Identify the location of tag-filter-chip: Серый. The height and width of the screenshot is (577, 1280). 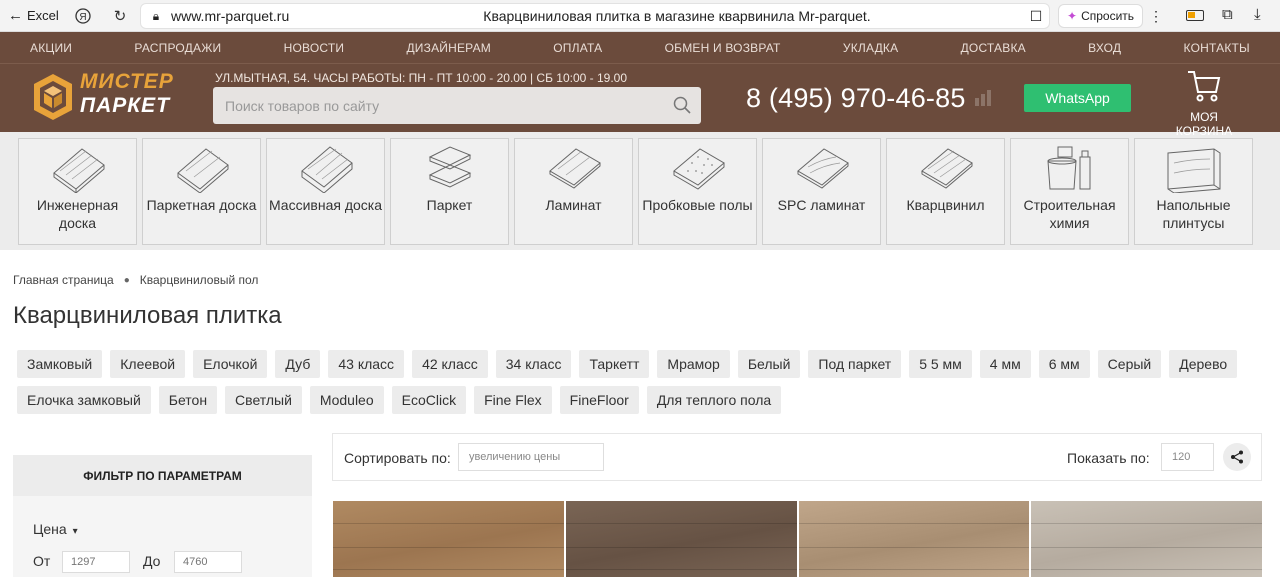
(1129, 364).